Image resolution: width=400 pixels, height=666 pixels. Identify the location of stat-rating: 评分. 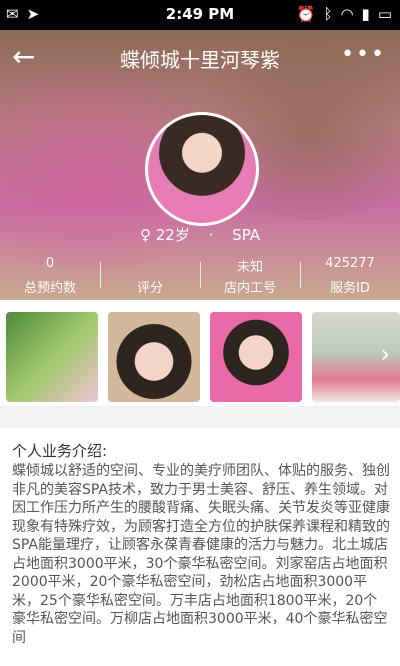
(150, 277).